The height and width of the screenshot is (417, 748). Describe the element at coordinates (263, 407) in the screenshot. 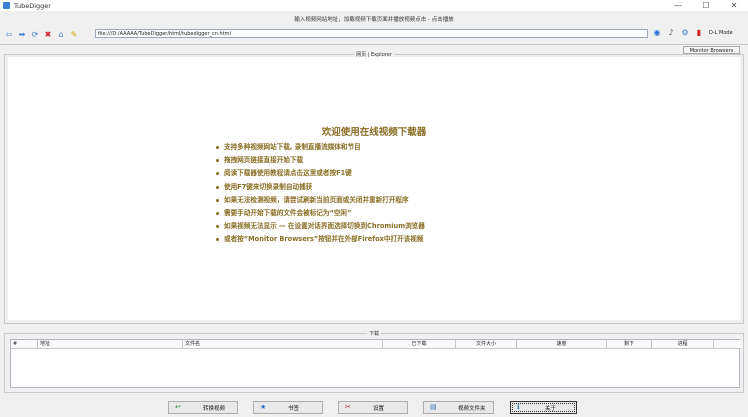

I see `star-icon: ★` at that location.